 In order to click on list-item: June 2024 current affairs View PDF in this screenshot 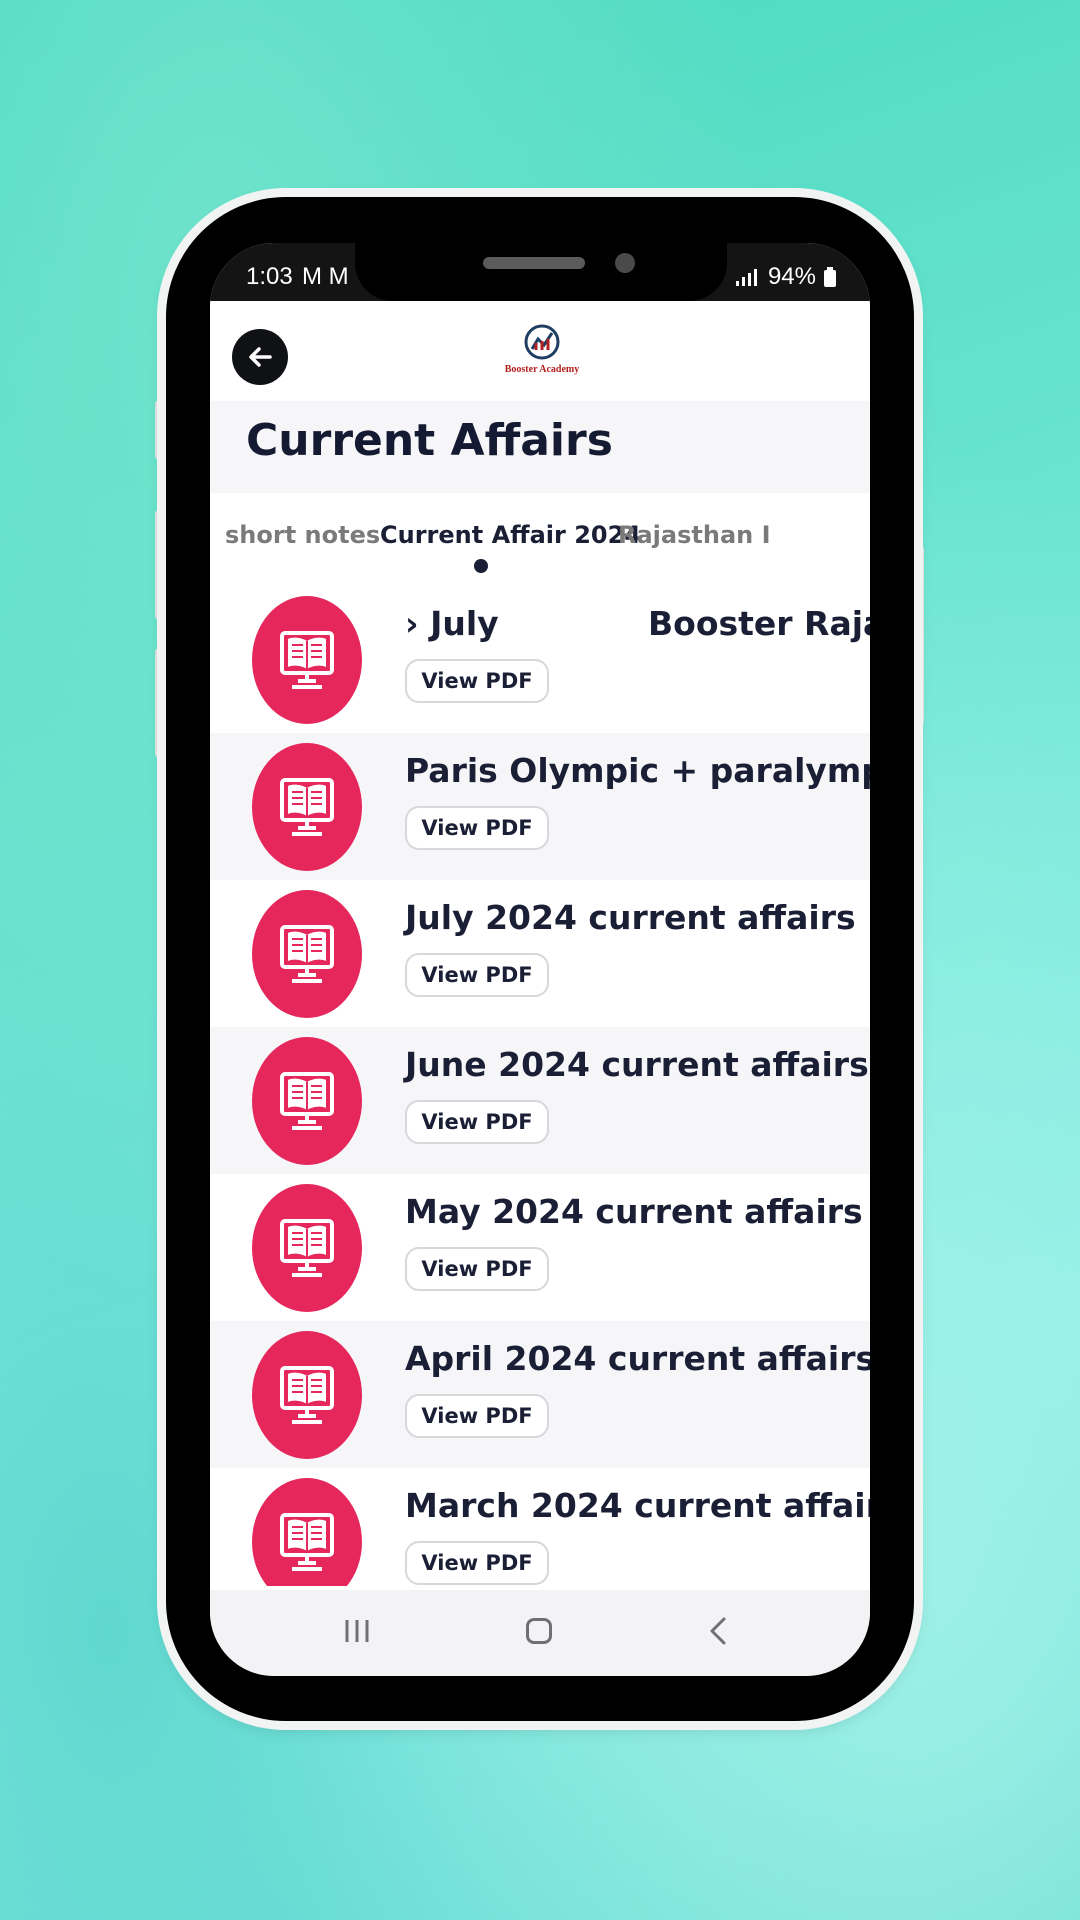, I will do `click(540, 1100)`.